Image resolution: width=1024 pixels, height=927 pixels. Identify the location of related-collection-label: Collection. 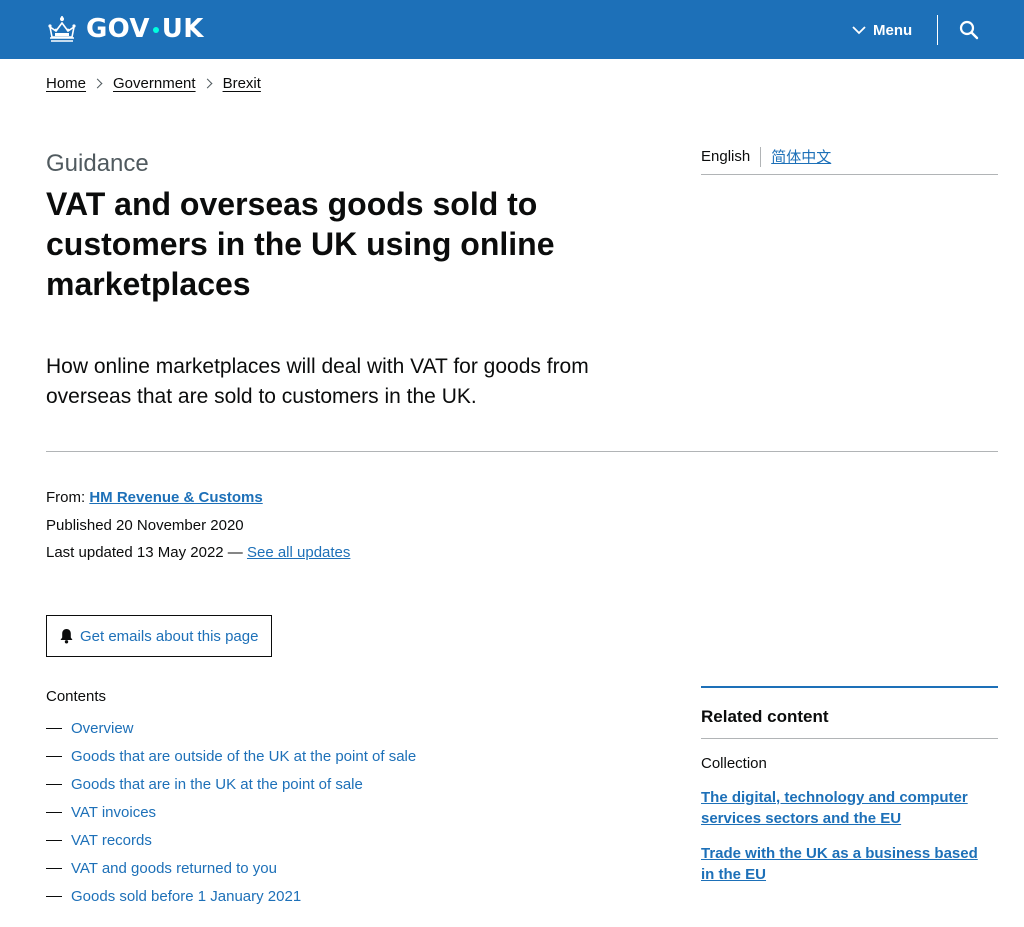
(734, 763).